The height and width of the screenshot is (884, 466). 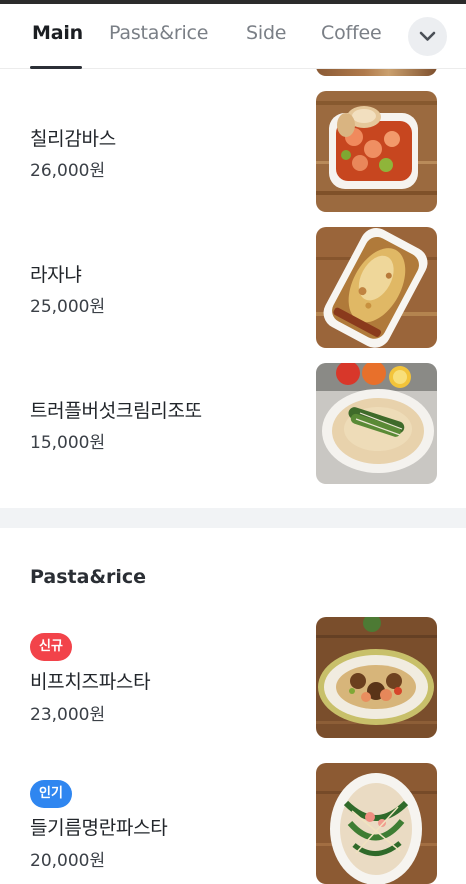 I want to click on category-tab-bar: Main Pasta&rice Side Coffee, so click(x=233, y=36).